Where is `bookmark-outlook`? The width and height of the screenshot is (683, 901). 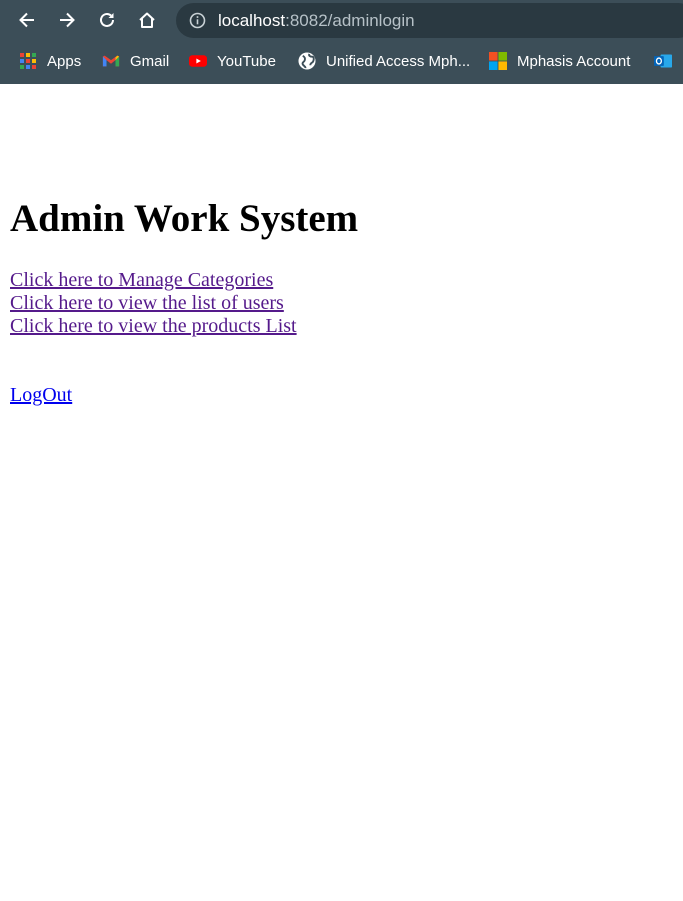 bookmark-outlook is located at coordinates (668, 61).